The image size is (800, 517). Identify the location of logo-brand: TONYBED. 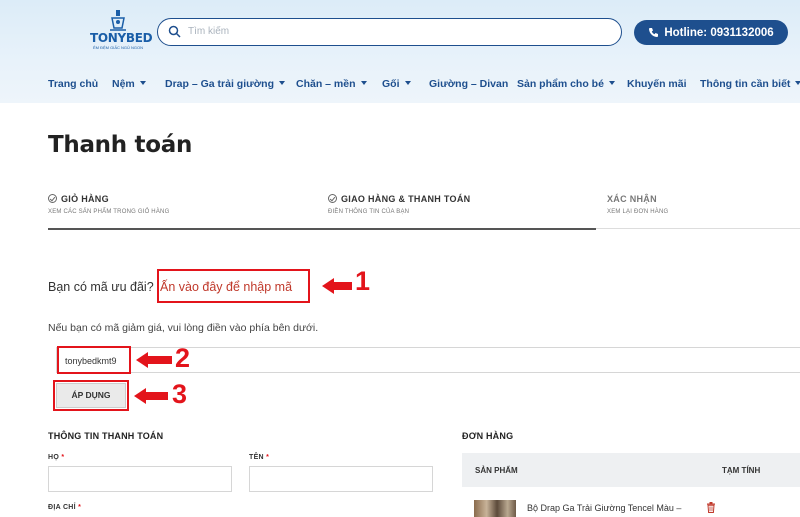
(121, 38).